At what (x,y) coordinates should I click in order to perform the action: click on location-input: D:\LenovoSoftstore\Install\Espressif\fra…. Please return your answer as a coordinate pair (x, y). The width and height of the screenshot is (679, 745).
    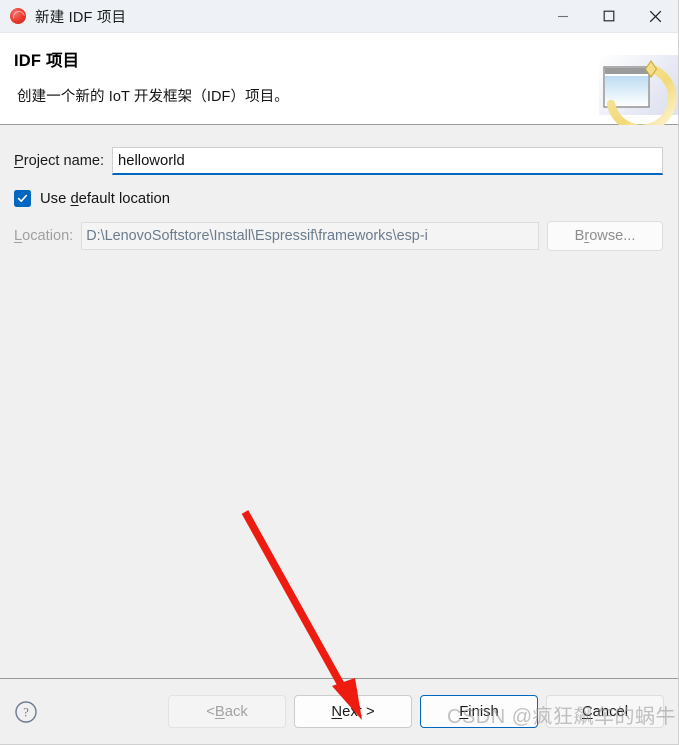
    Looking at the image, I should click on (310, 236).